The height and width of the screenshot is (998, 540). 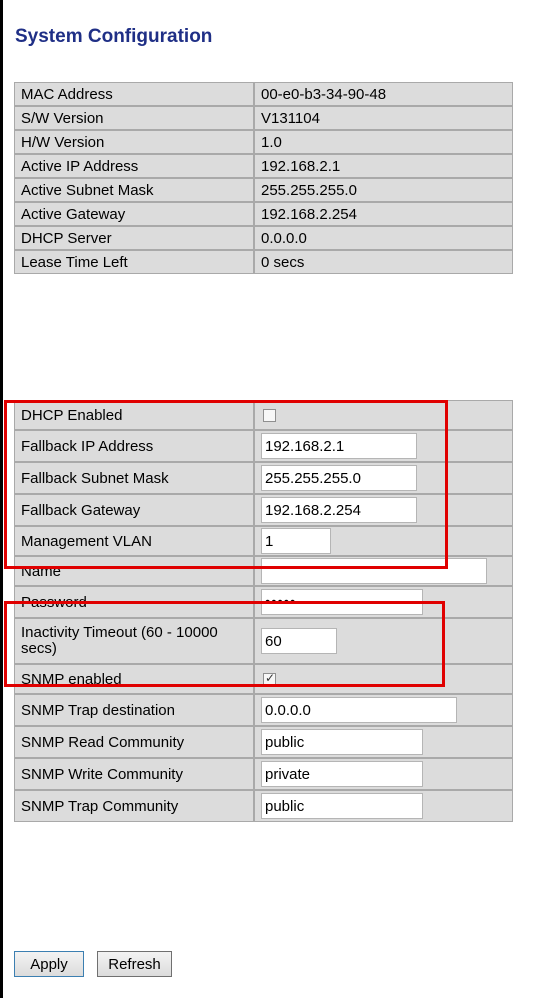 What do you see at coordinates (134, 190) in the screenshot?
I see `info-label-active-mask: Active Subnet Mask` at bounding box center [134, 190].